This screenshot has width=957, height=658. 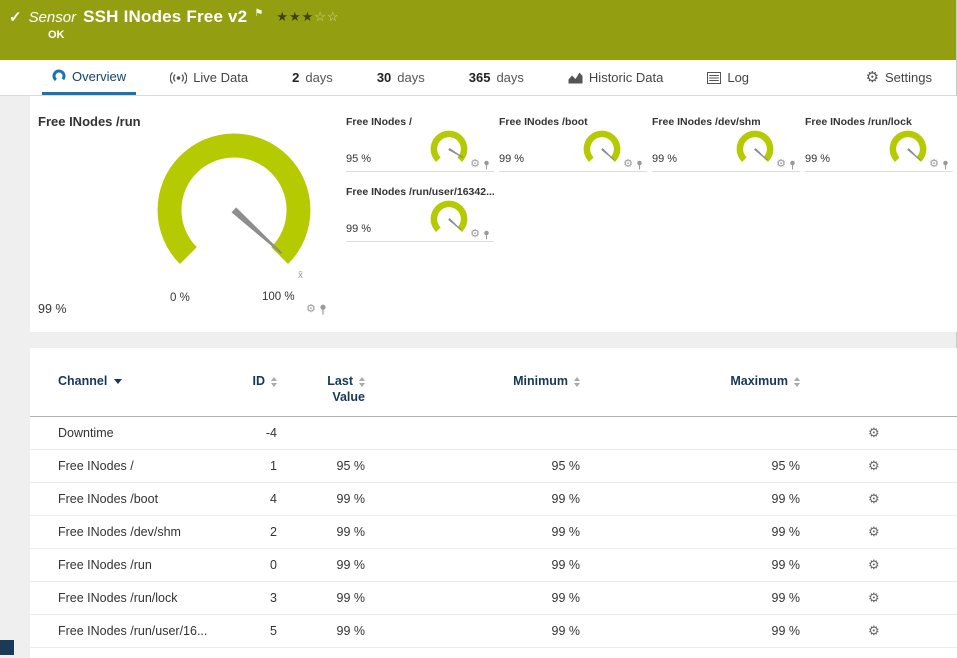 I want to click on tab-label: days, so click(x=319, y=77).